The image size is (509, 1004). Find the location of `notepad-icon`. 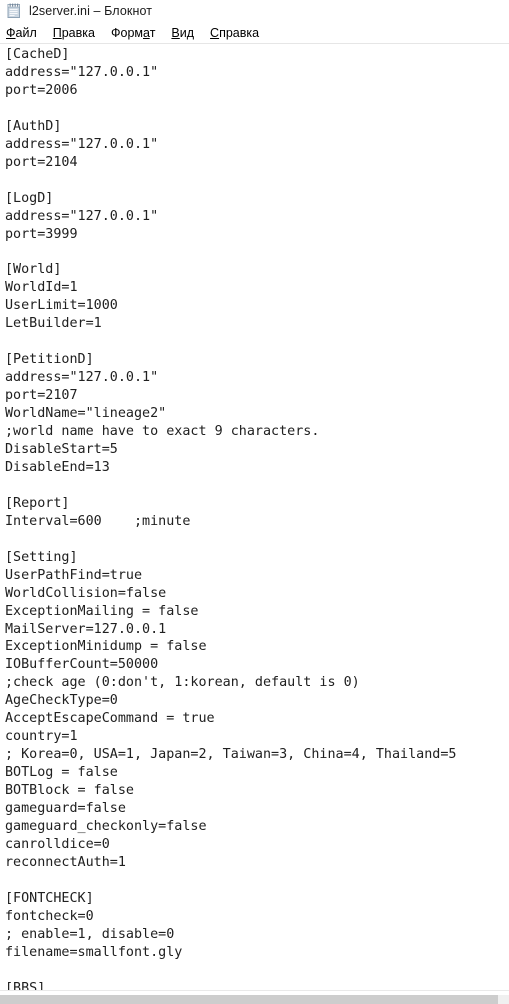

notepad-icon is located at coordinates (13, 10).